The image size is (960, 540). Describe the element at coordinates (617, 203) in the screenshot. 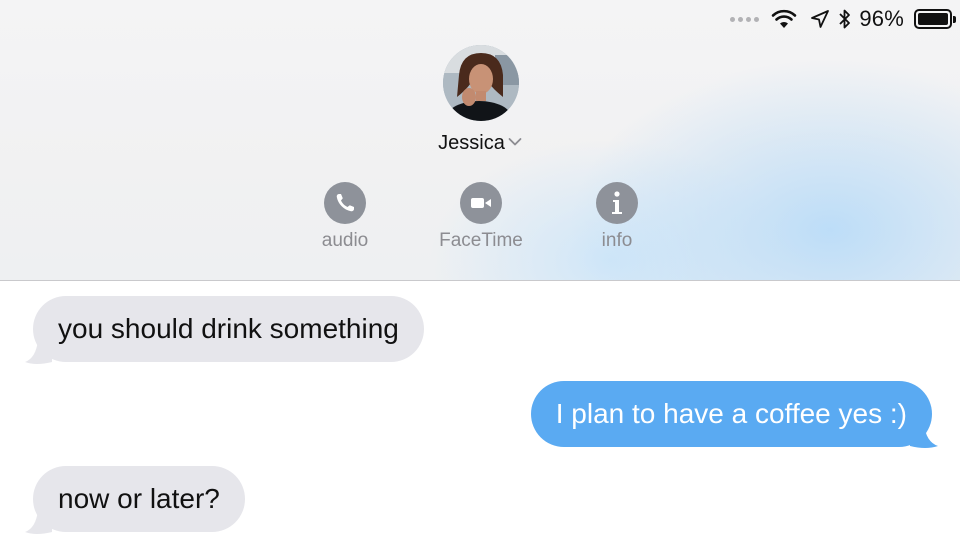

I see `info-icon` at that location.